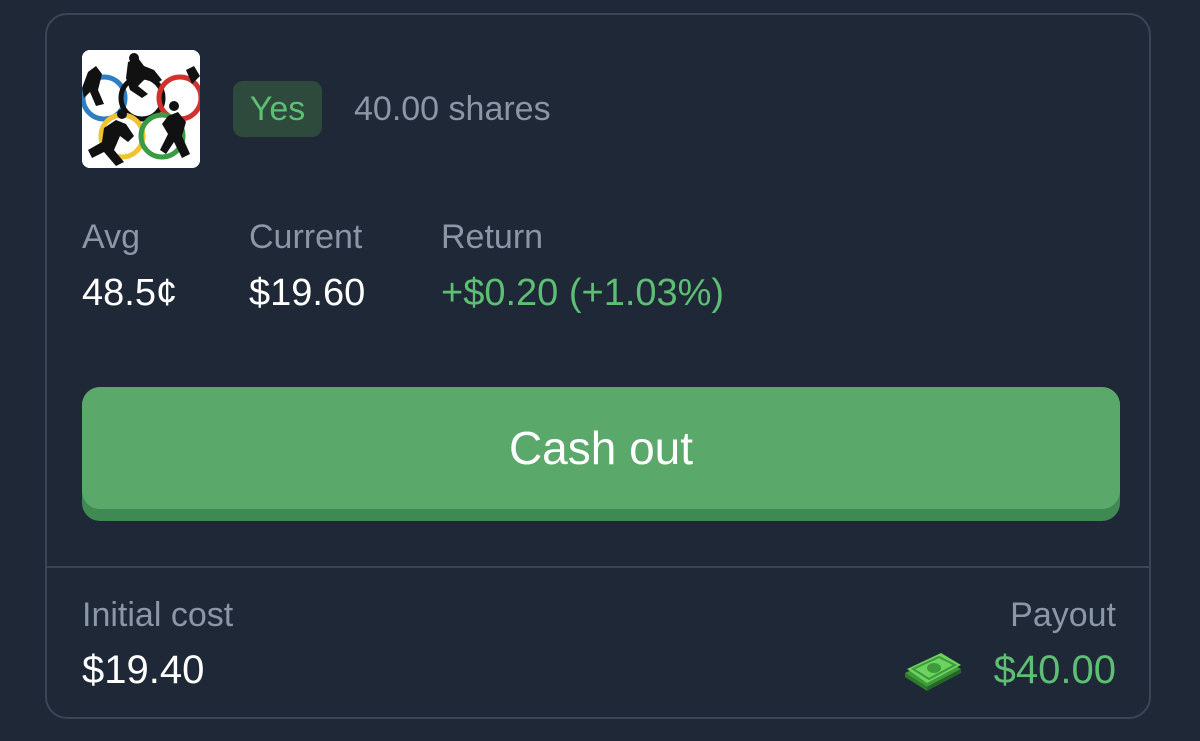  I want to click on cash-out-label: Cash out, so click(601, 448).